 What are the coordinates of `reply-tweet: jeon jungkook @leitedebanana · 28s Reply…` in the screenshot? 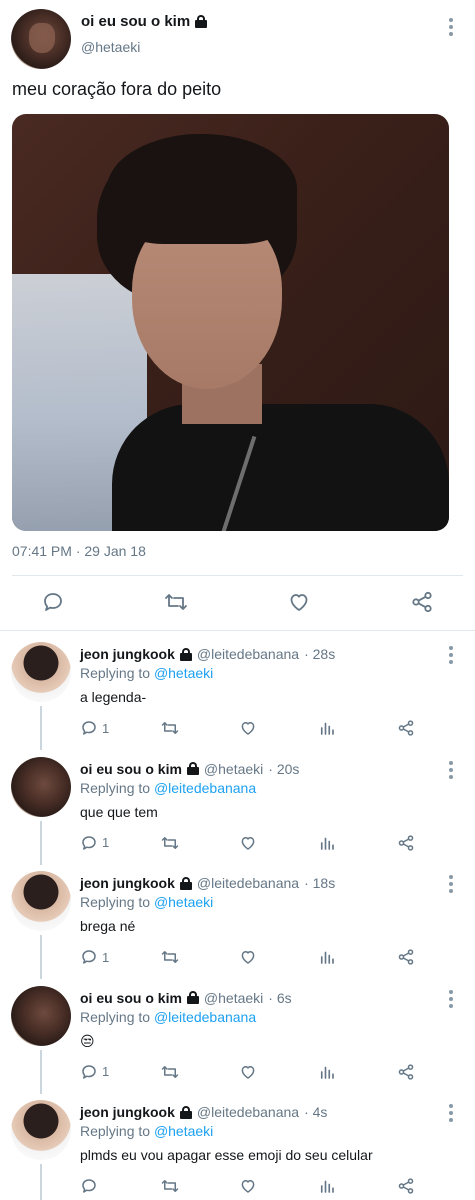 It's located at (237, 693).